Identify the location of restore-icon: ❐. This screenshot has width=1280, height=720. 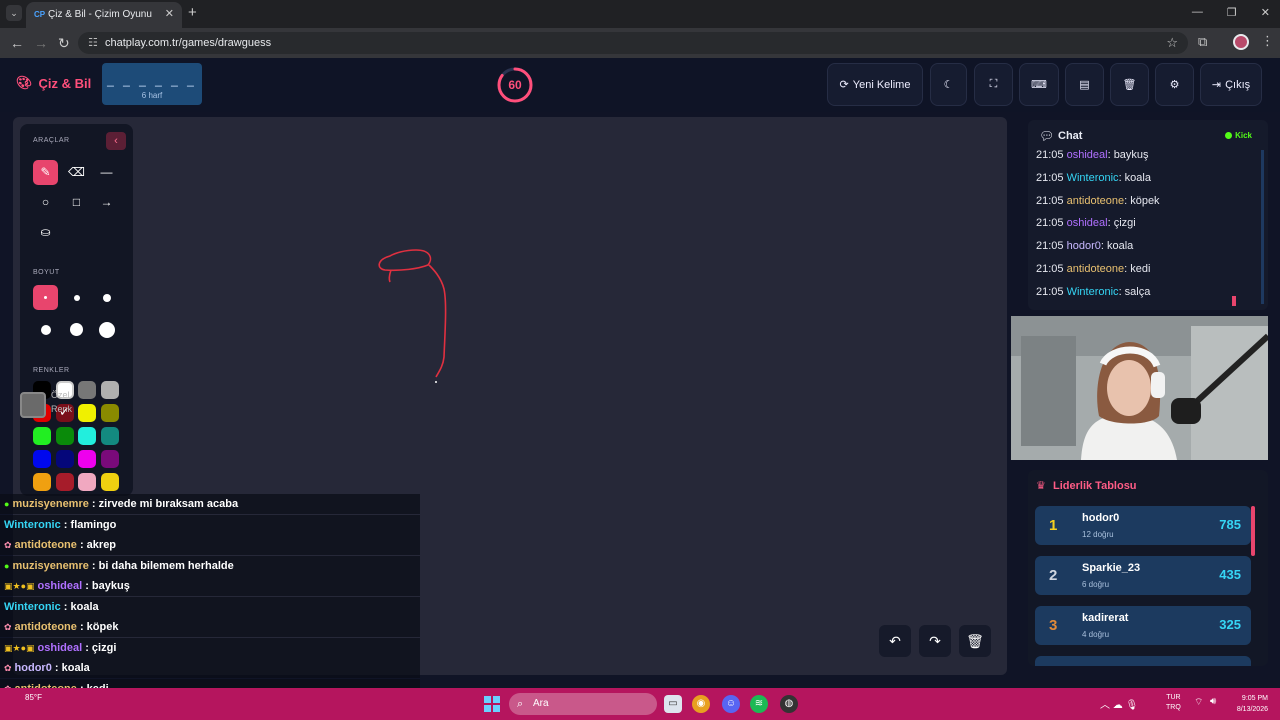
(1232, 12).